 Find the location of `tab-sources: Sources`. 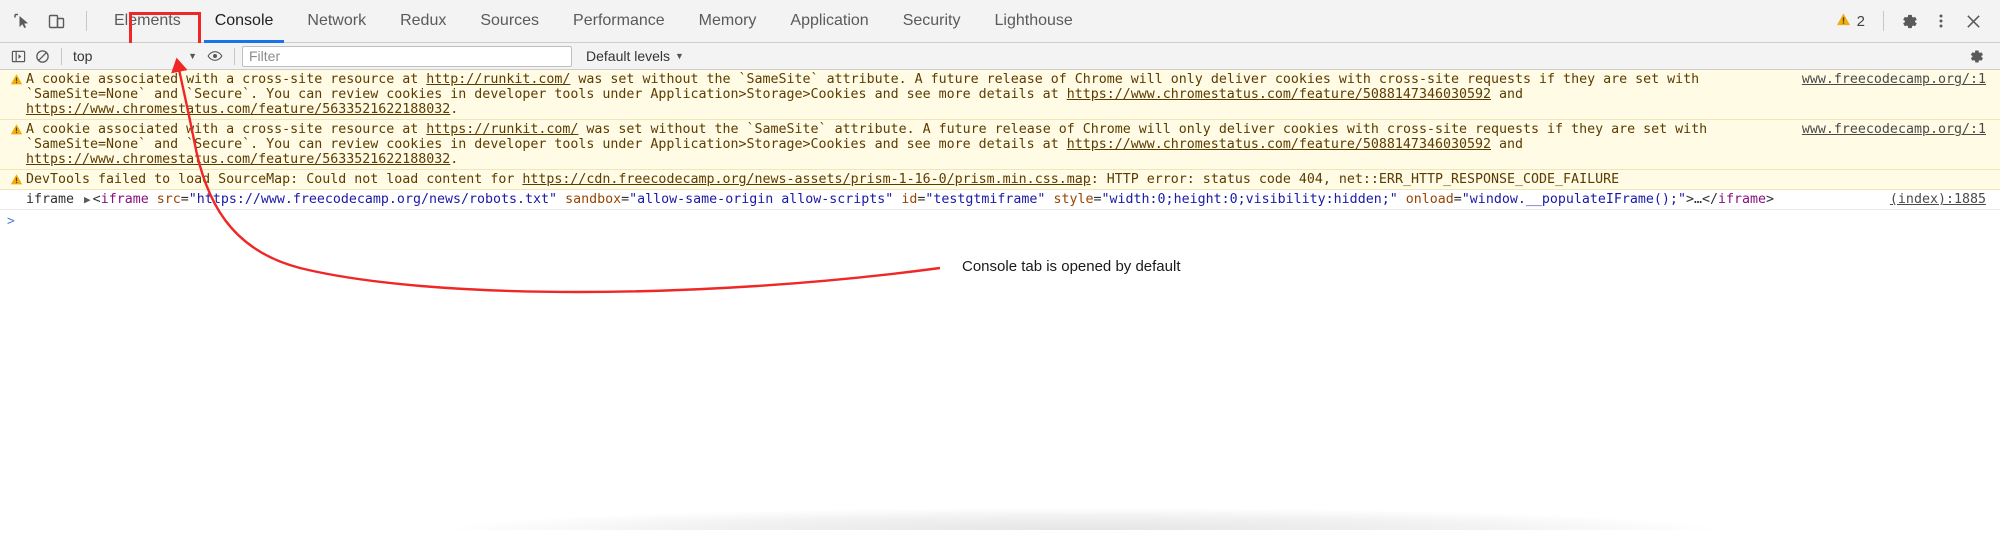

tab-sources: Sources is located at coordinates (509, 21).